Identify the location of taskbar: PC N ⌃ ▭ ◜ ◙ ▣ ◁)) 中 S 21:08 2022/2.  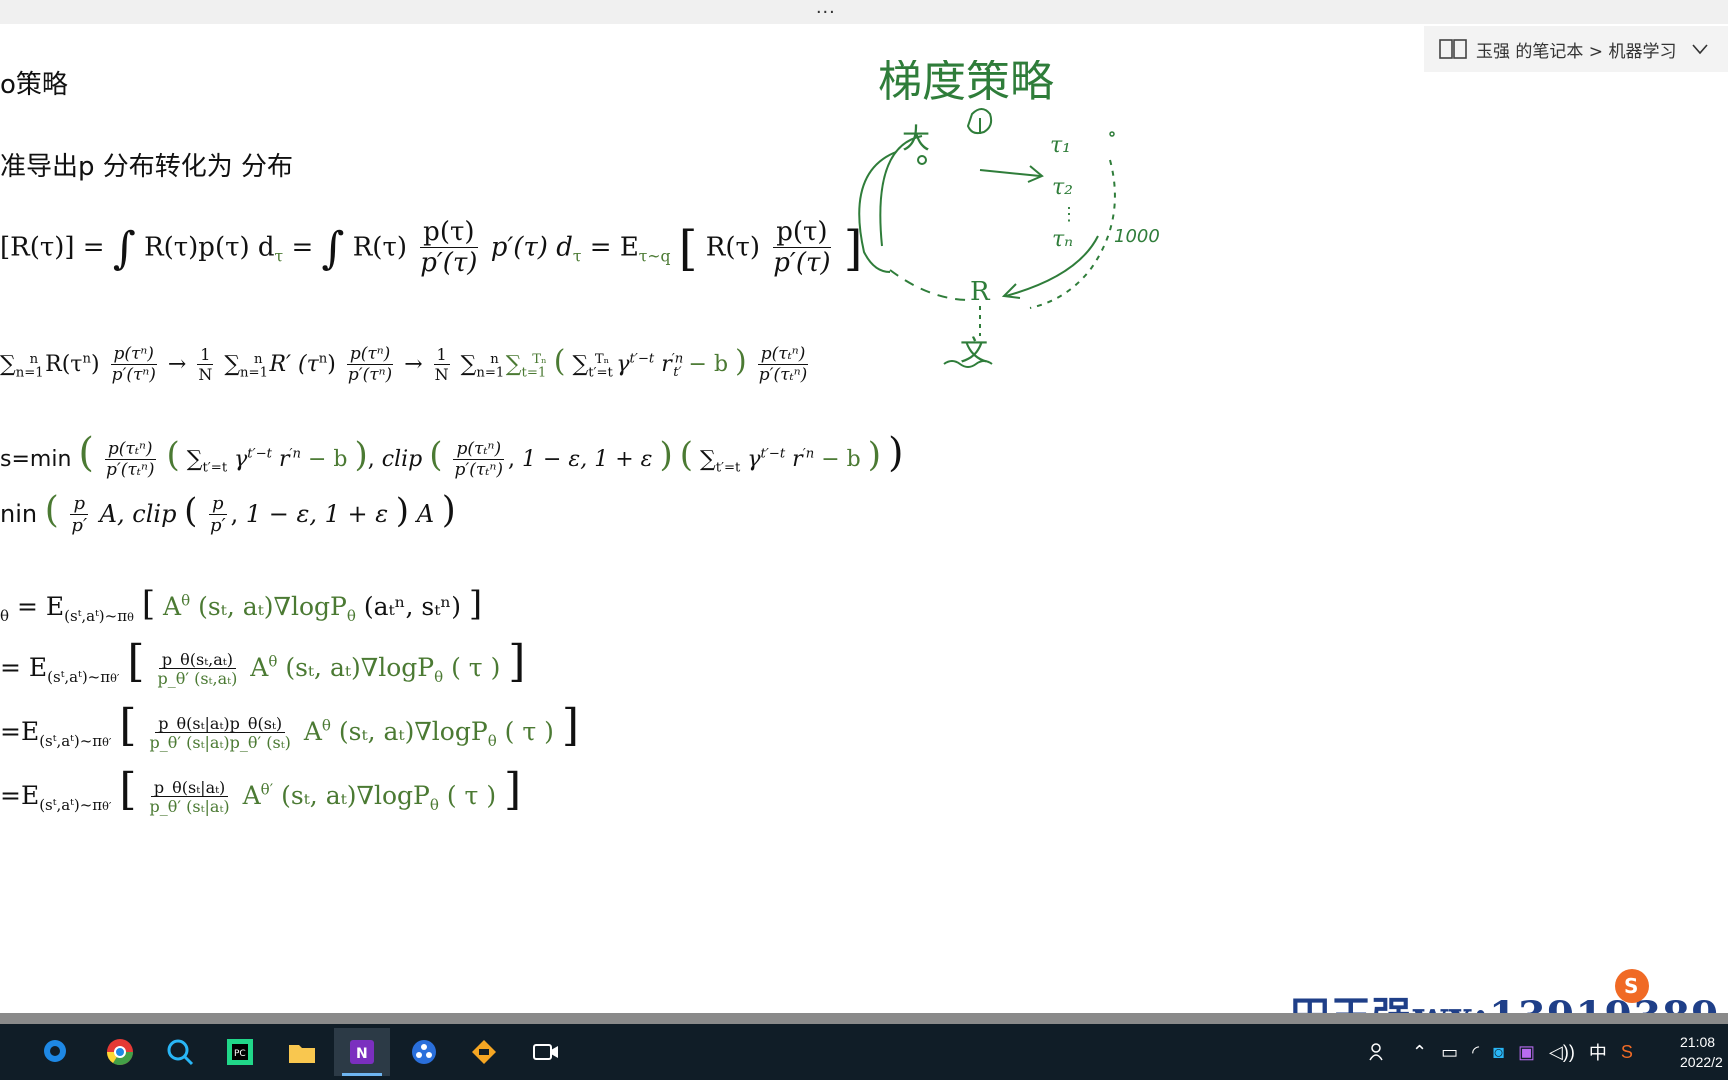
(864, 1052).